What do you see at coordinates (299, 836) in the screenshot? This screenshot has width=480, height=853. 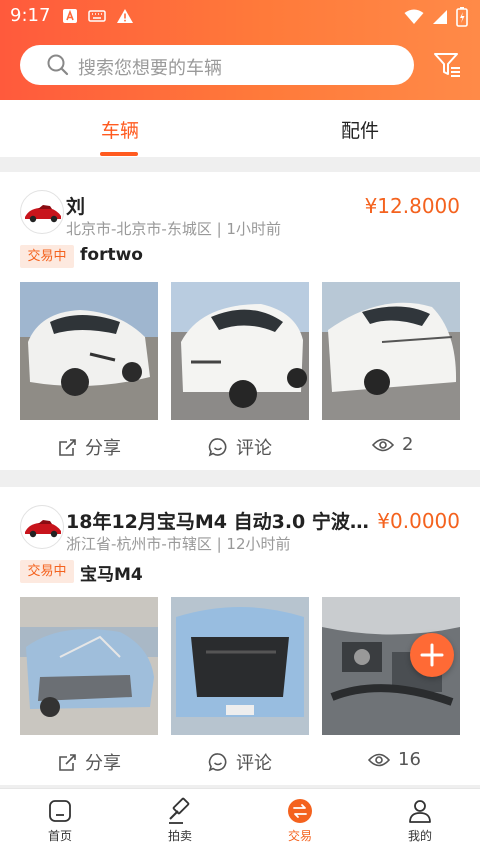 I see `nav-trade-label: 交易` at bounding box center [299, 836].